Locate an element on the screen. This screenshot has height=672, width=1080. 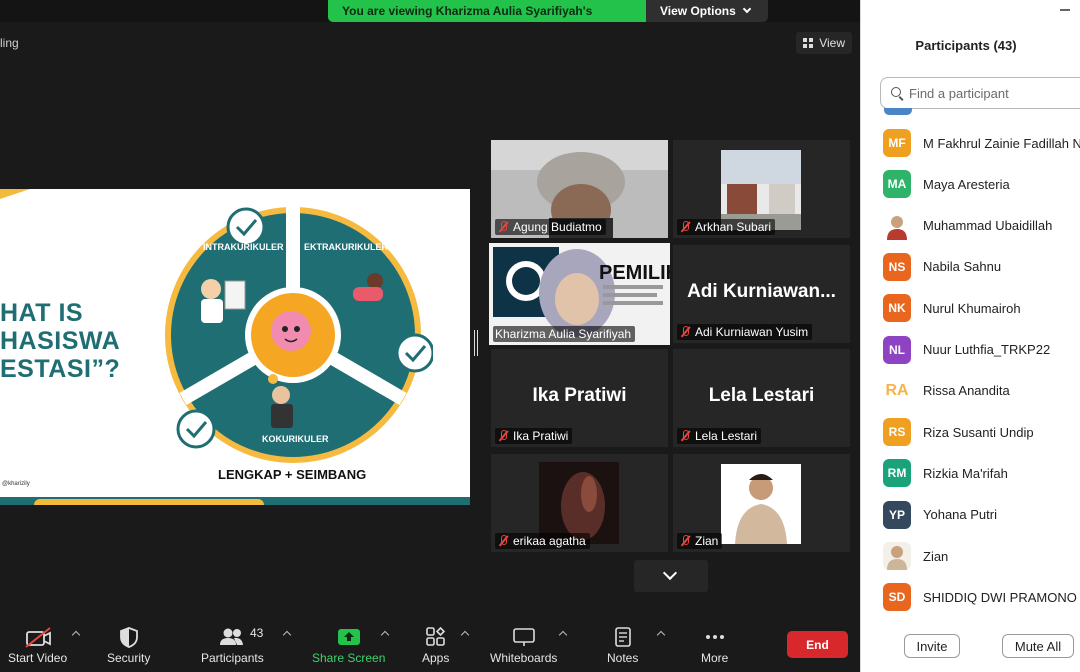
slide-footer-text: LENGKAP + SEIMBANG is located at coordinates (292, 474).